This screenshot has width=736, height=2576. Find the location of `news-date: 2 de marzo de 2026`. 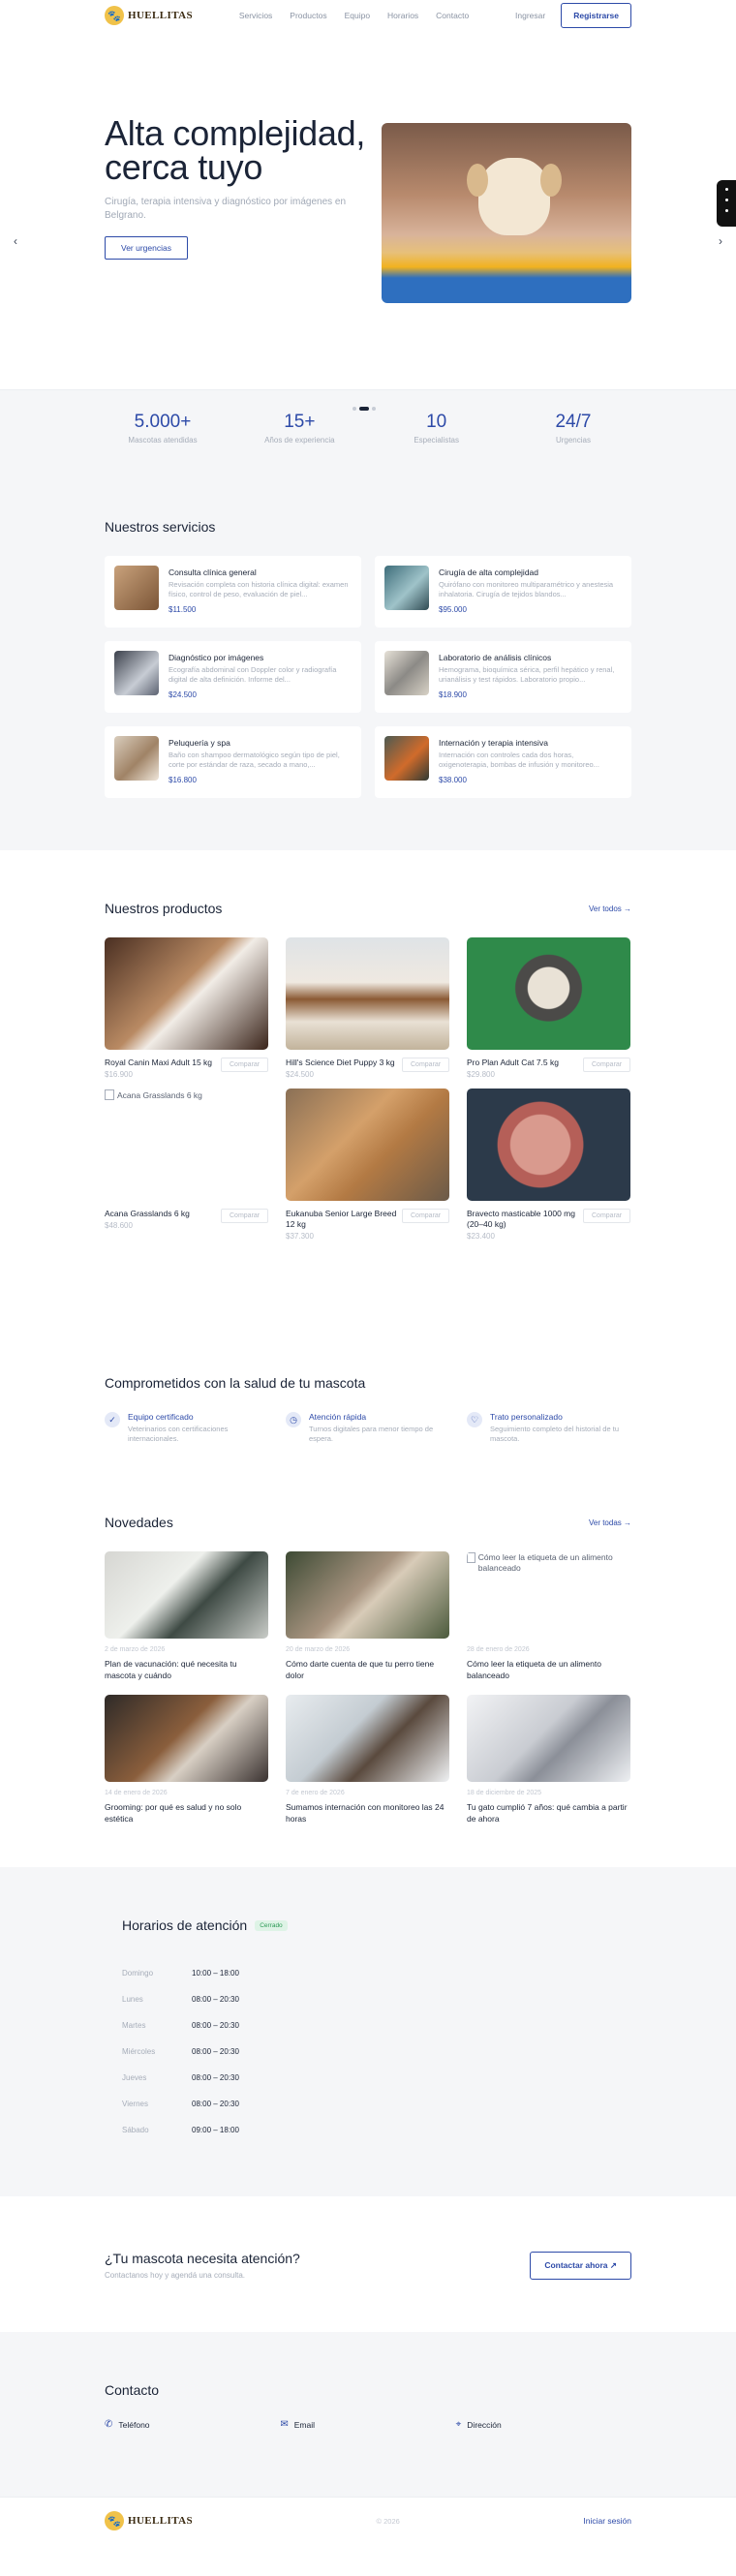

news-date: 2 de marzo de 2026 is located at coordinates (135, 1649).